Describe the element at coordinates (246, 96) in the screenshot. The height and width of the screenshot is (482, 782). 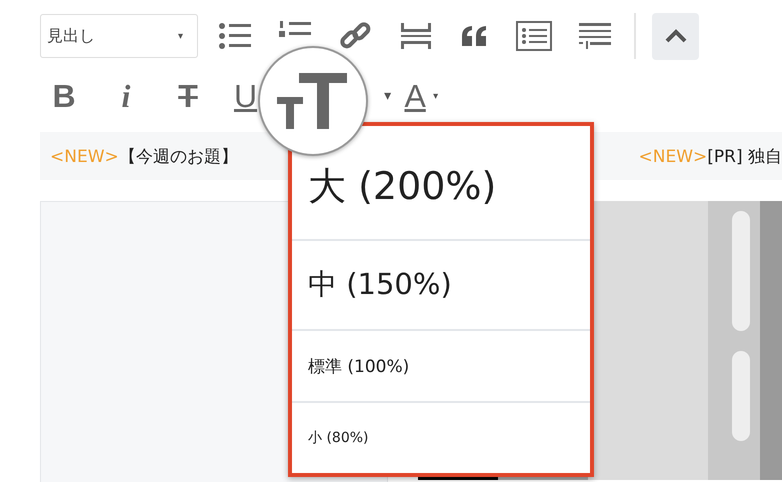
I see `underline-button: U` at that location.